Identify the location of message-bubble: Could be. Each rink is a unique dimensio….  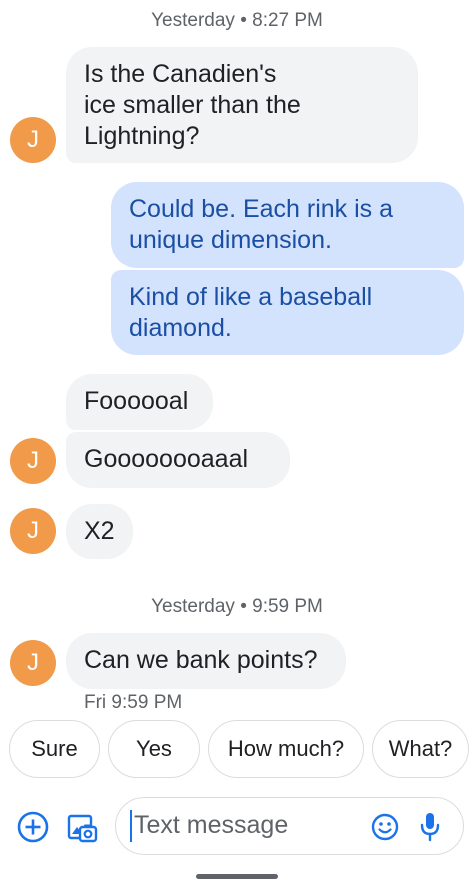
(287, 225).